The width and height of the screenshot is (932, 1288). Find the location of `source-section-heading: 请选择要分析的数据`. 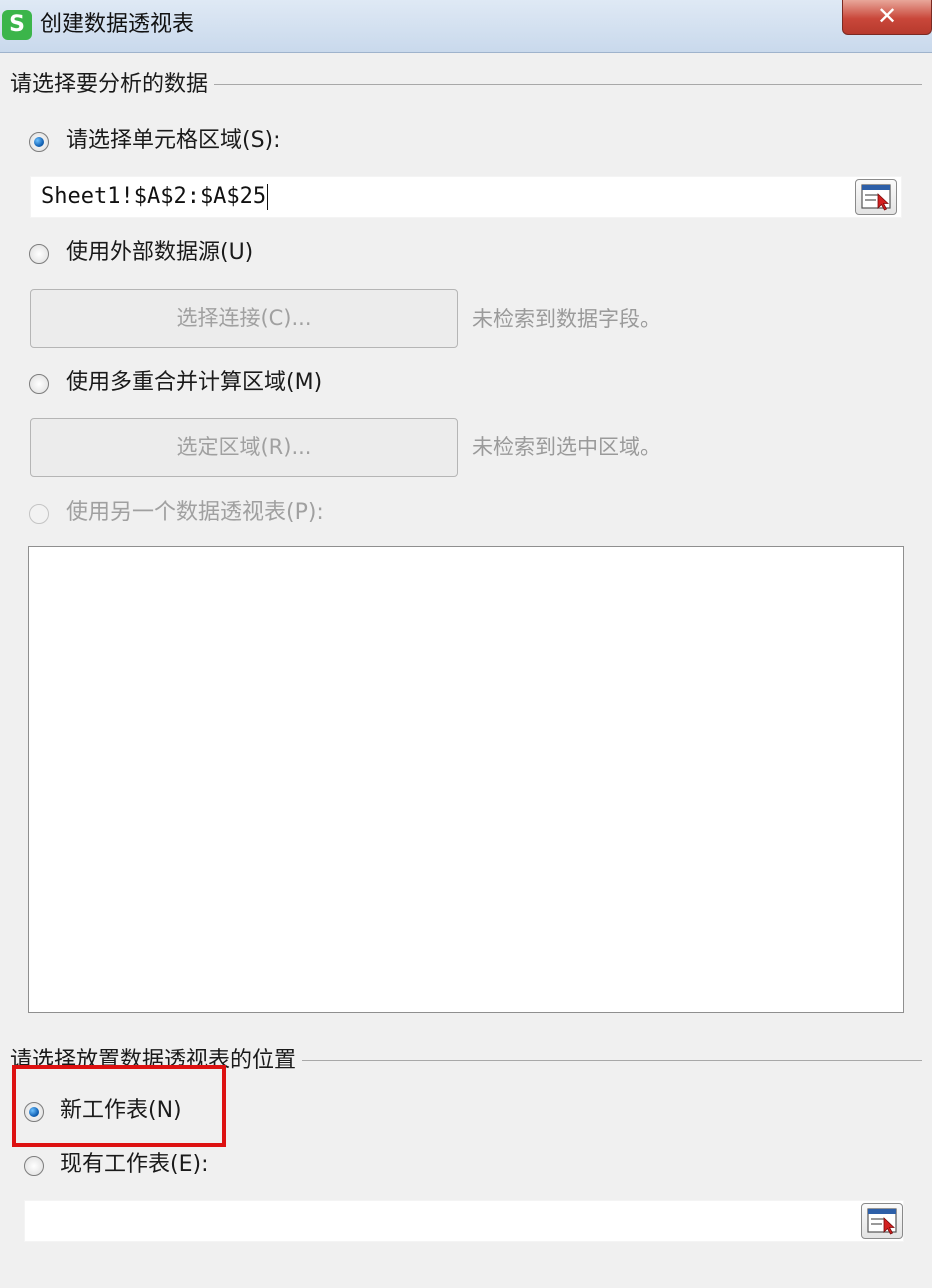

source-section-heading: 请选择要分析的数据 is located at coordinates (112, 85).